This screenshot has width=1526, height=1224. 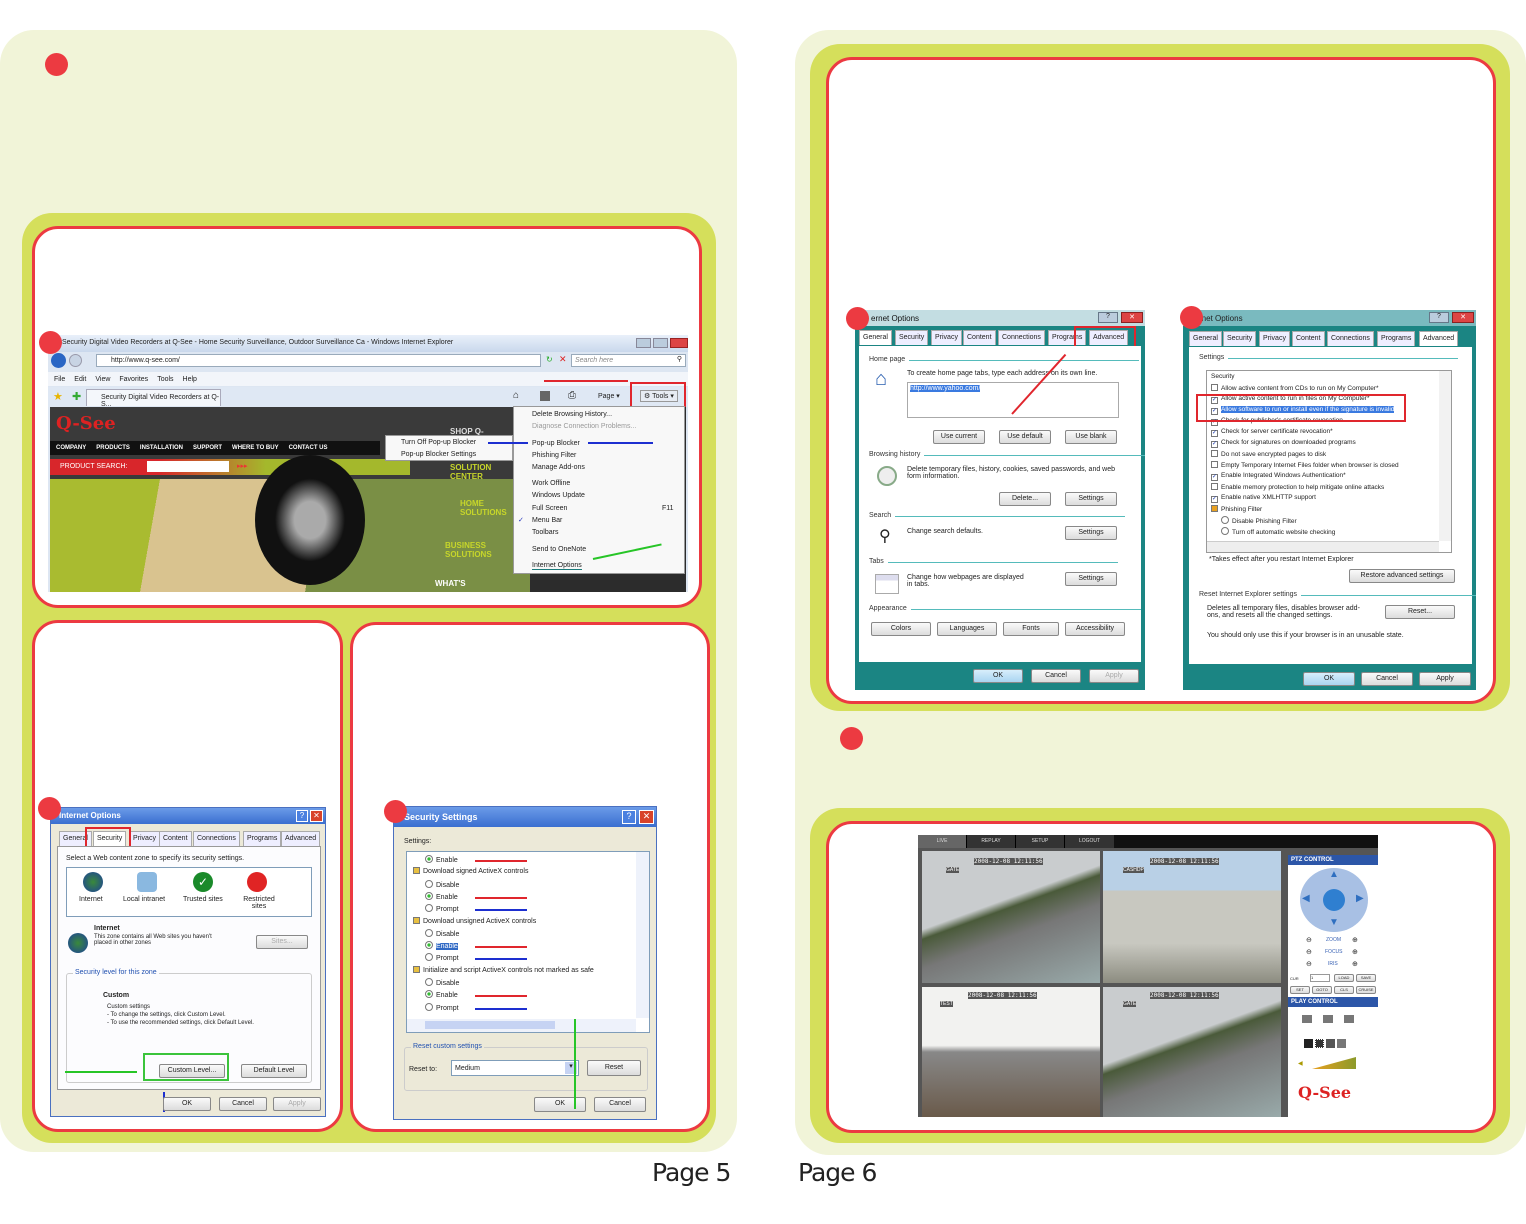 I want to click on close-button, so click(x=679, y=343).